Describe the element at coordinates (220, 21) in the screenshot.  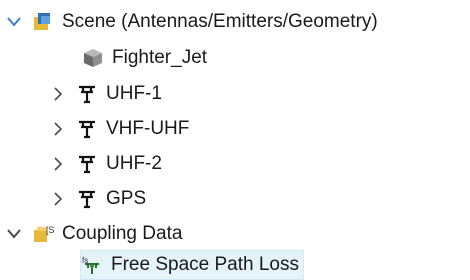
I see `tree-node-label: Scene (Antennas/Emitters/Geometry)` at that location.